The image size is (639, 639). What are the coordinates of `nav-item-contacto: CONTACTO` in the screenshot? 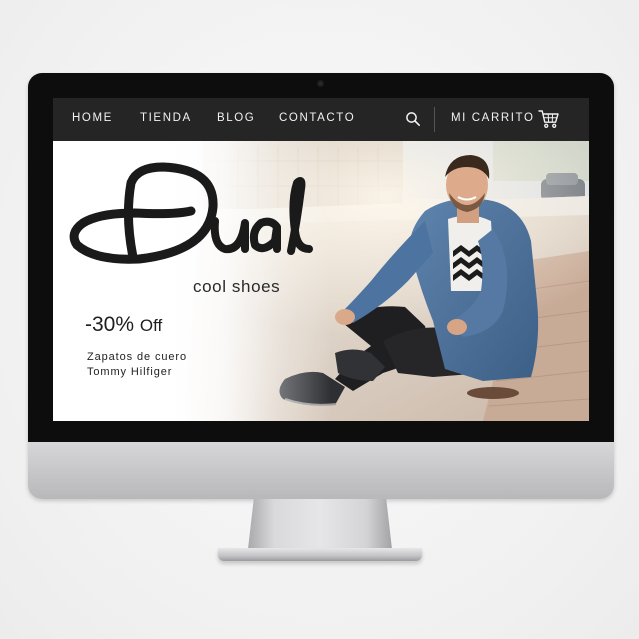 It's located at (317, 118).